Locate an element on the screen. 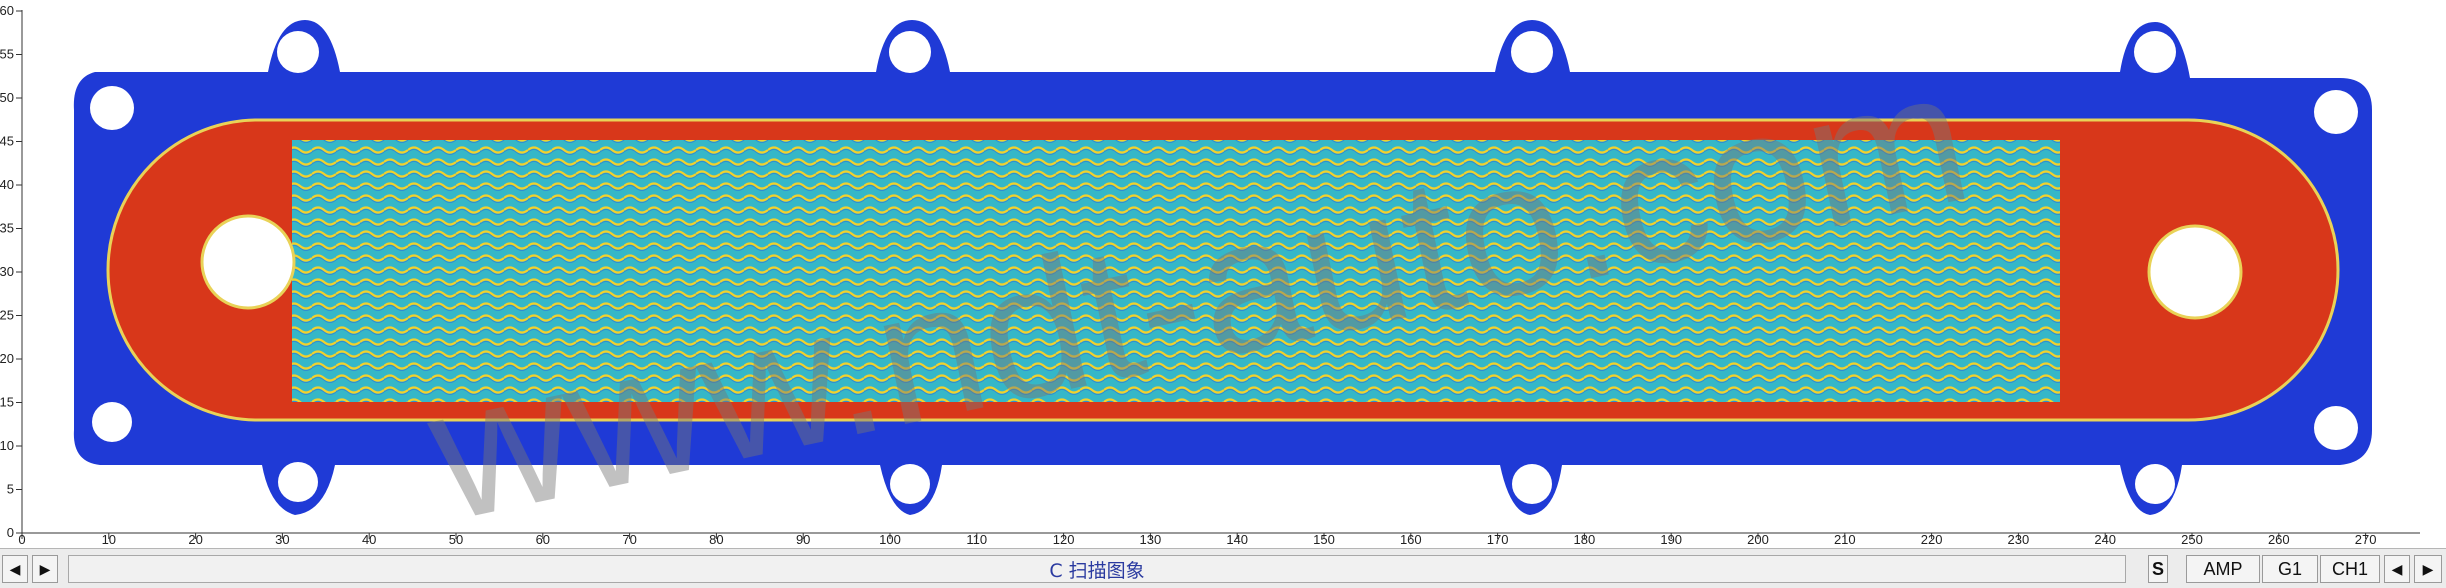 This screenshot has height=588, width=2446. y-tick-label: 10 is located at coordinates (7, 445).